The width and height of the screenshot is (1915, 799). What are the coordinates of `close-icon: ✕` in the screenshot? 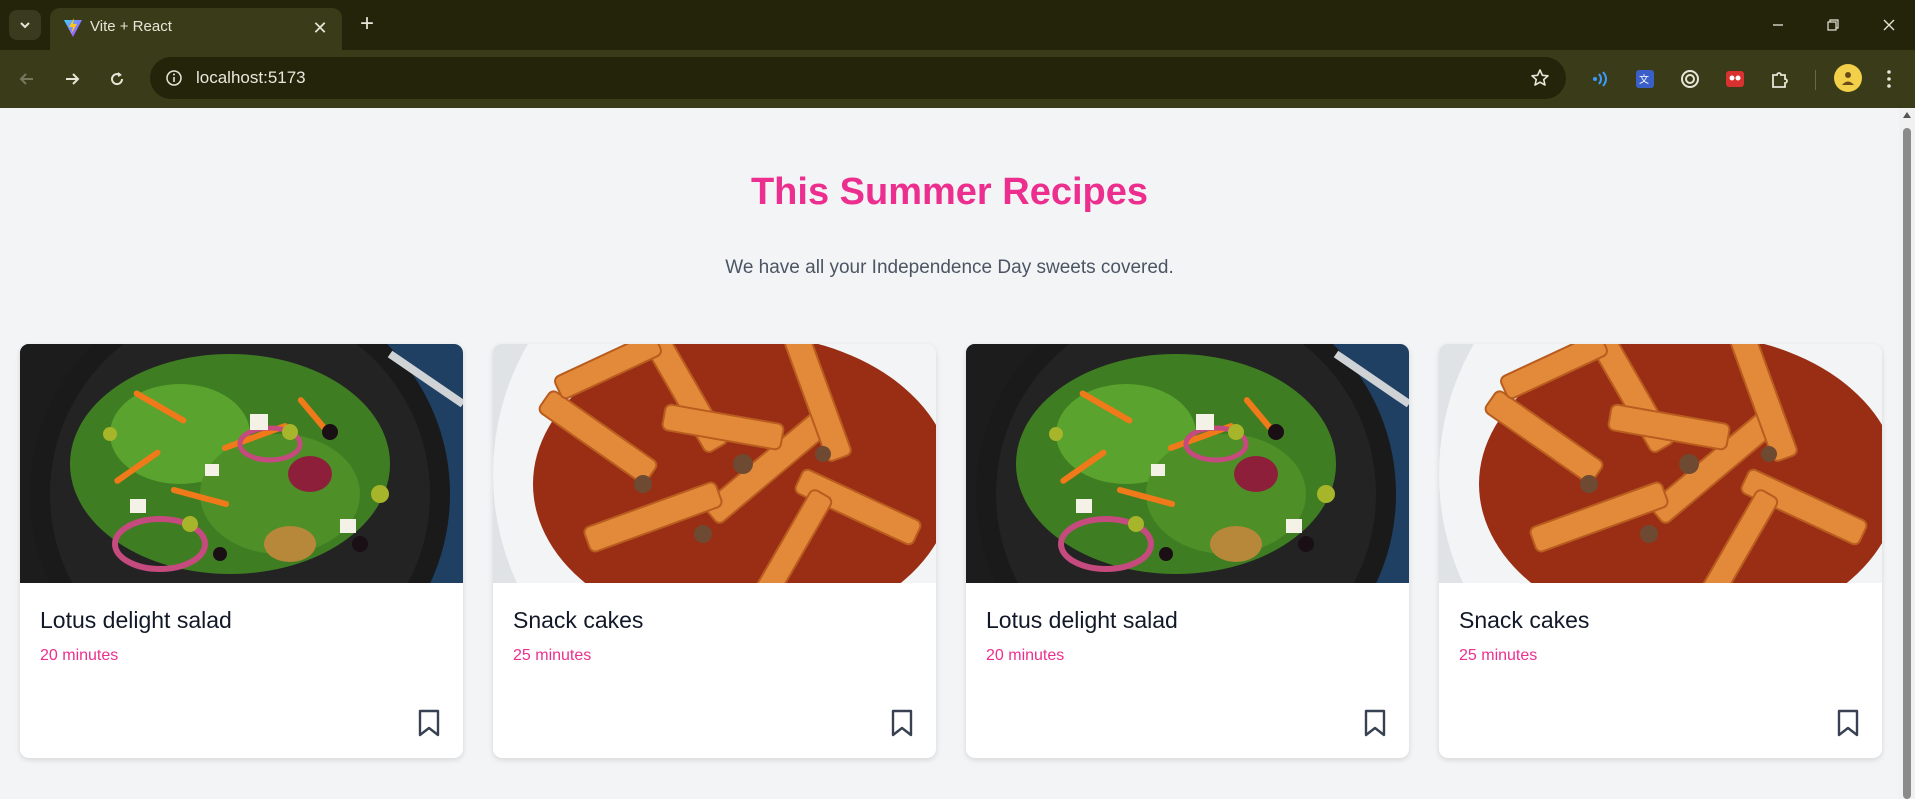 It's located at (320, 28).